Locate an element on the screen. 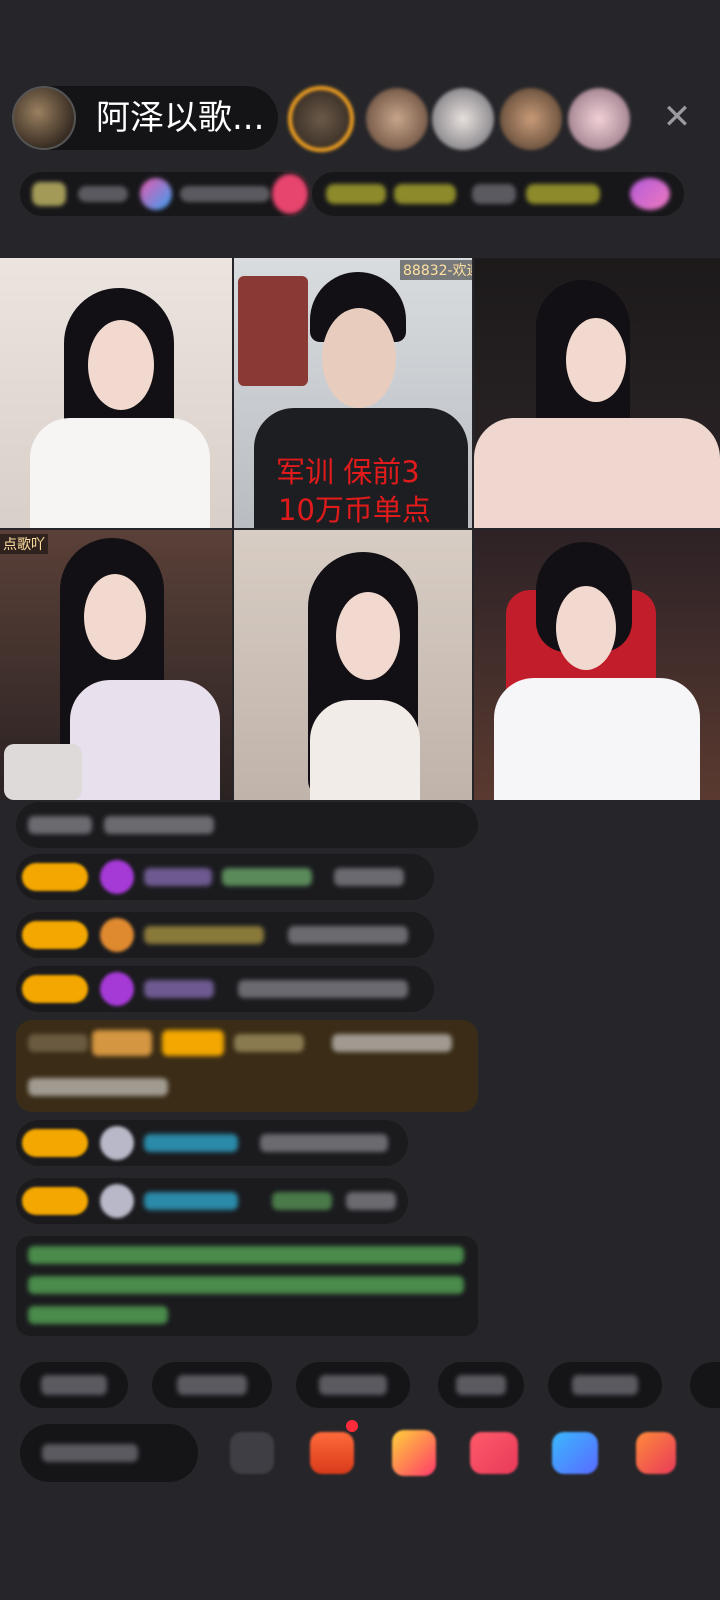 The image size is (720, 1600). gift-banner is located at coordinates (247, 1066).